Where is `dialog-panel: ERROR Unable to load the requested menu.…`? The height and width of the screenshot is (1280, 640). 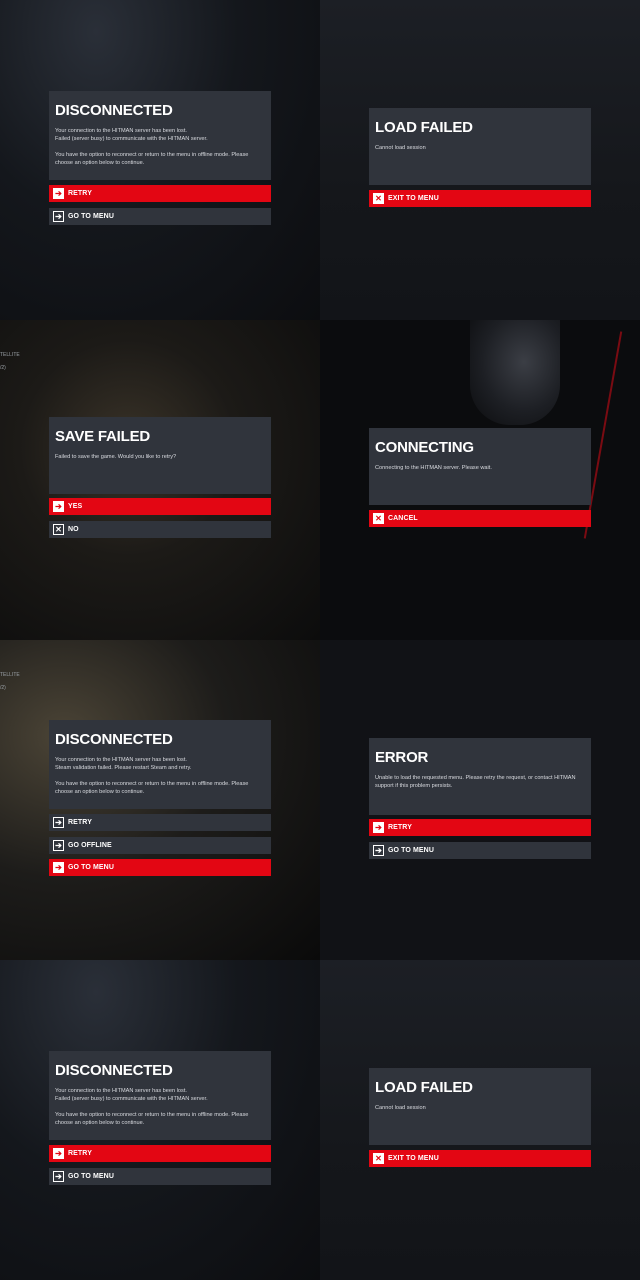
dialog-panel: ERROR Unable to load the requested menu.… is located at coordinates (480, 776).